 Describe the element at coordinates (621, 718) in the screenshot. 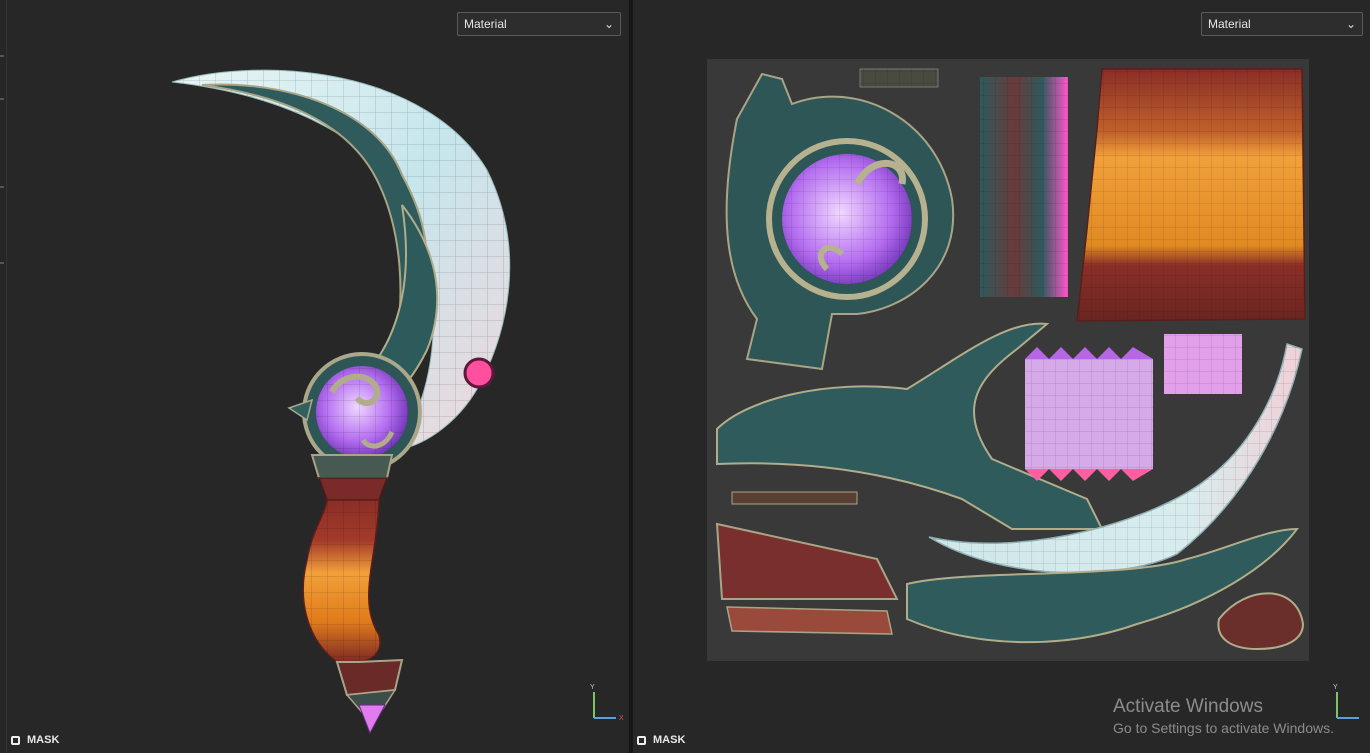

I see `axis-x-label: X` at that location.